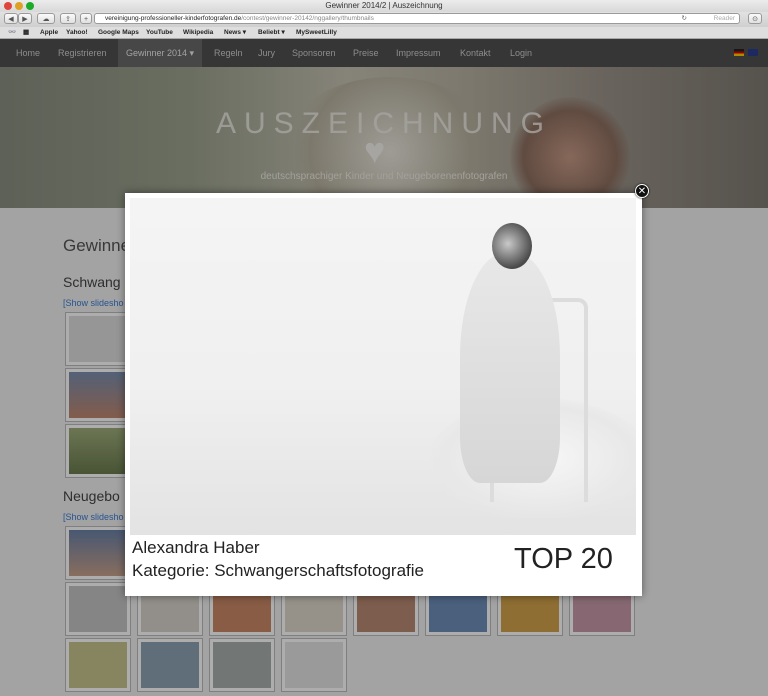 This screenshot has height=696, width=768. What do you see at coordinates (68, 18) in the screenshot?
I see `share-icon: ⇪` at bounding box center [68, 18].